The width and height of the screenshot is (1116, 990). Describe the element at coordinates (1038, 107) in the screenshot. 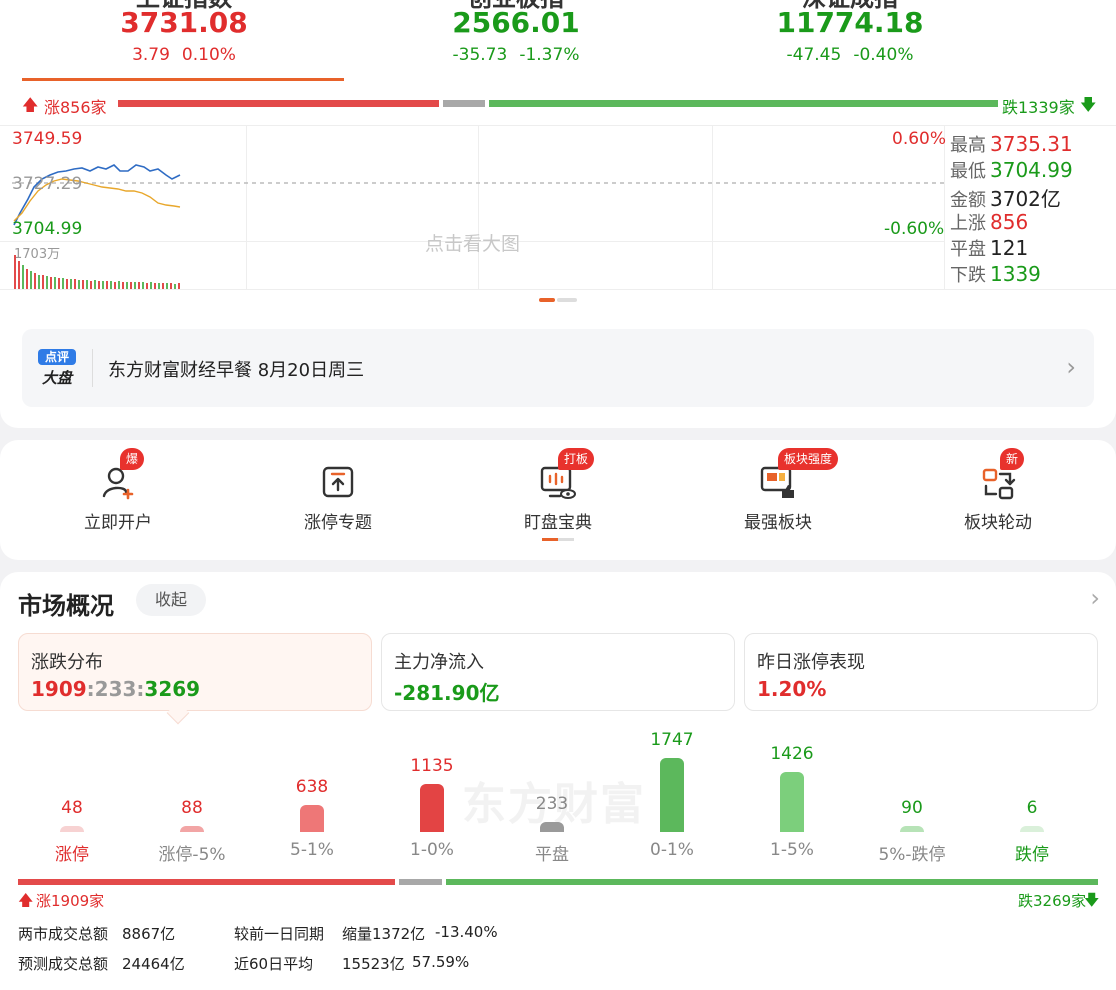

I see `down-count-label: 跌1339家` at that location.